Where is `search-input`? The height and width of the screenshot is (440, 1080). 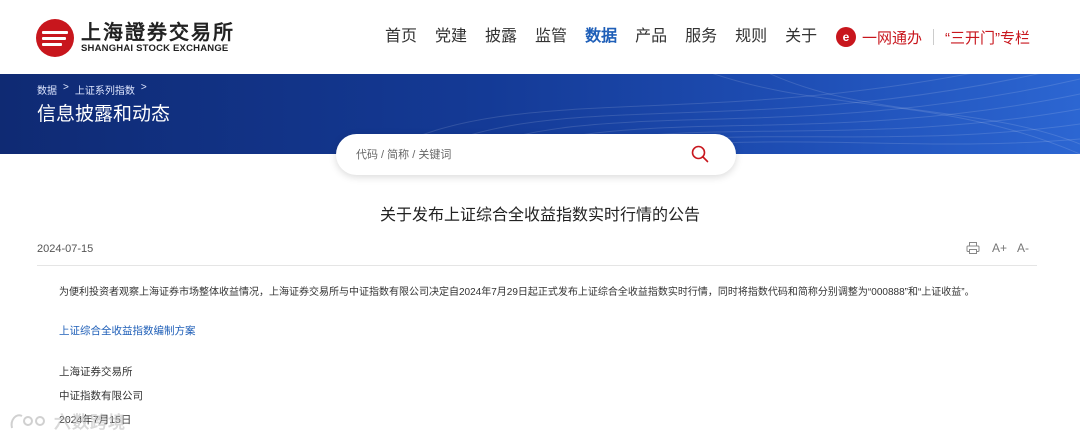
search-input is located at coordinates (516, 154).